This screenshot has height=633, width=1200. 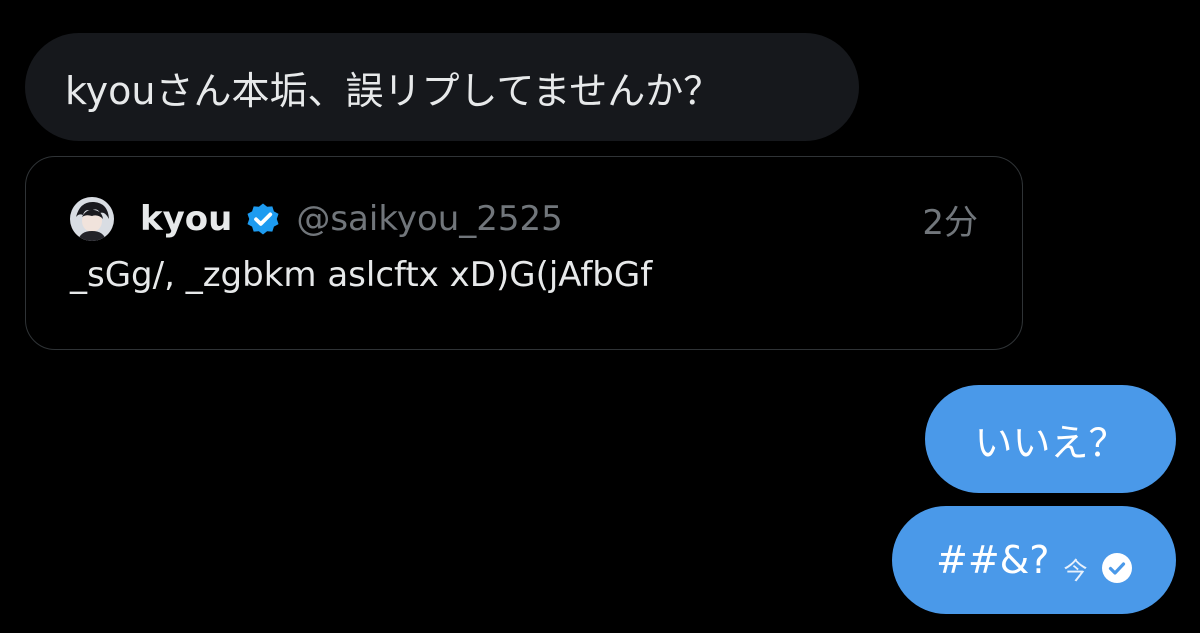 I want to click on avatar-image, so click(x=92, y=219).